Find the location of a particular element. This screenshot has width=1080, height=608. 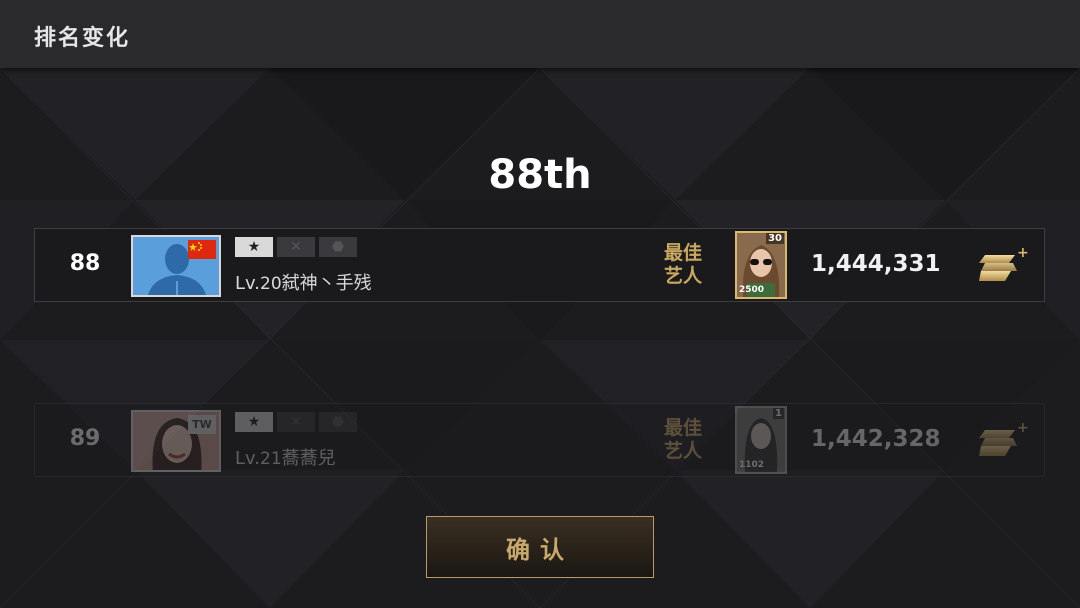

player-level-name: Lv.21蕎蕎兒 is located at coordinates (285, 457).